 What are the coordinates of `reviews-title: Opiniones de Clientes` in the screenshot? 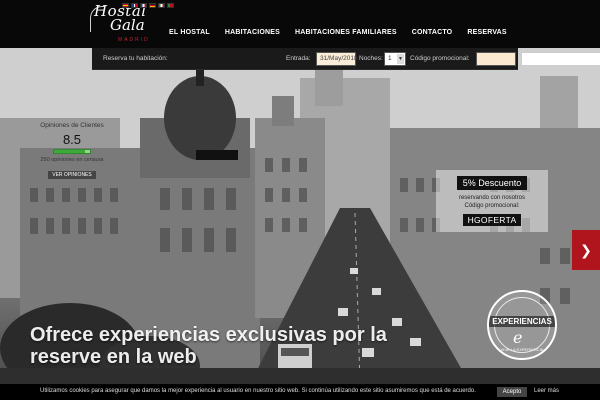 It's located at (72, 125).